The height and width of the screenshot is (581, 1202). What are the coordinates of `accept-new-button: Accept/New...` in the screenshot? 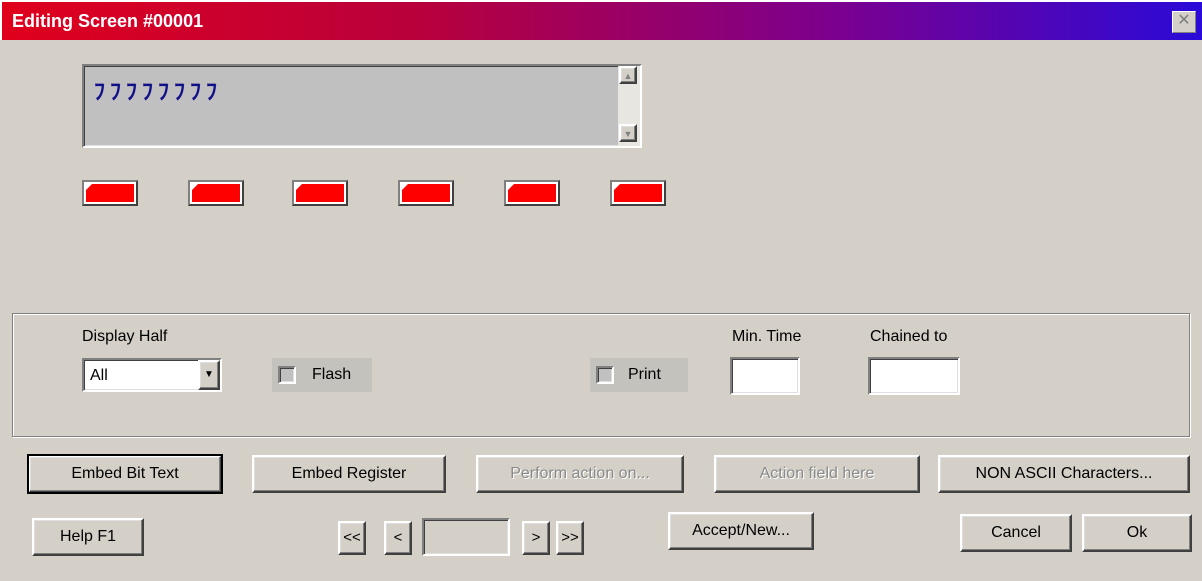 It's located at (741, 531).